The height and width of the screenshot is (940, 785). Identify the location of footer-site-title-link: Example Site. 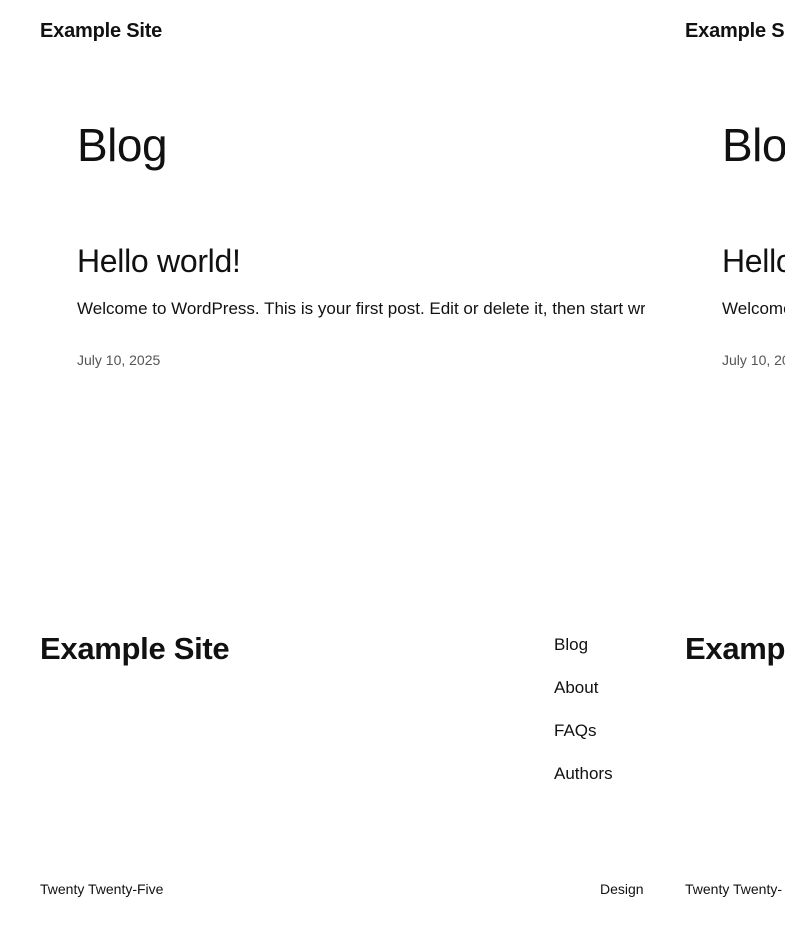
(135, 649).